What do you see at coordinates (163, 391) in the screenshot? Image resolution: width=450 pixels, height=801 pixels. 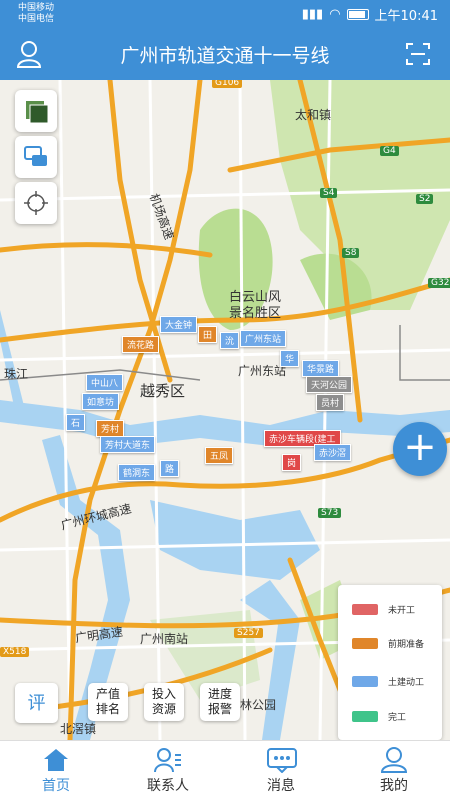 I see `place-label-yuexiu: 越秀区` at bounding box center [163, 391].